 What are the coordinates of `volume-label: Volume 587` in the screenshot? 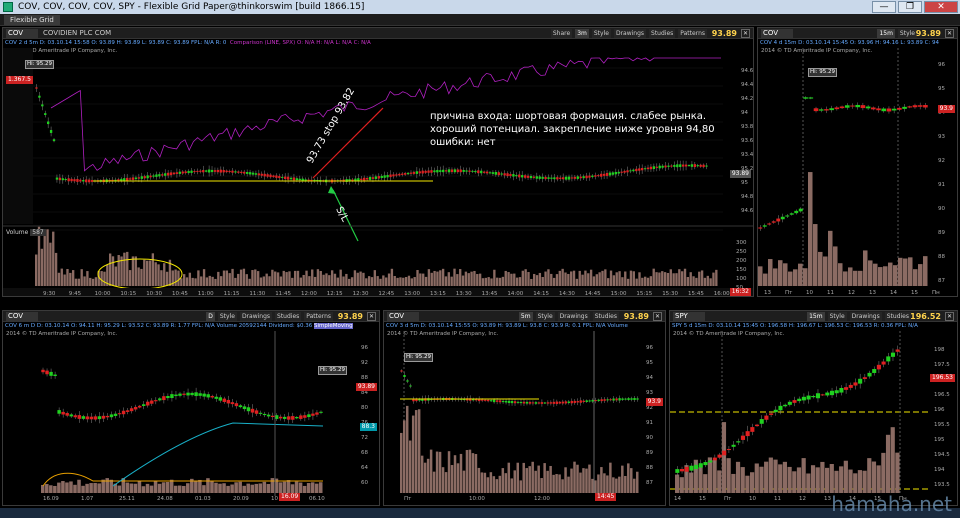 It's located at (26, 232).